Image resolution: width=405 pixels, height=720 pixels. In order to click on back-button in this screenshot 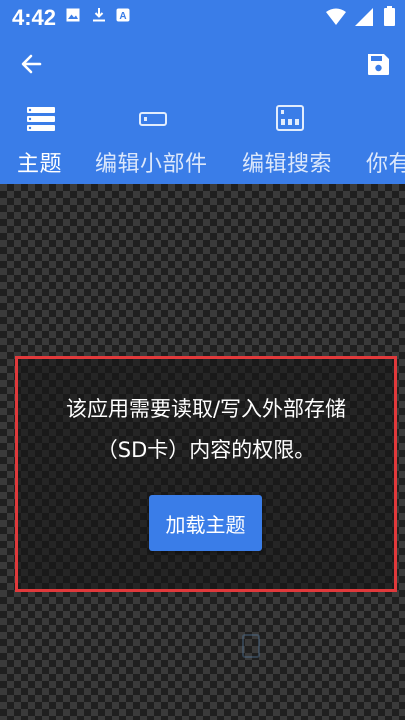, I will do `click(32, 64)`.